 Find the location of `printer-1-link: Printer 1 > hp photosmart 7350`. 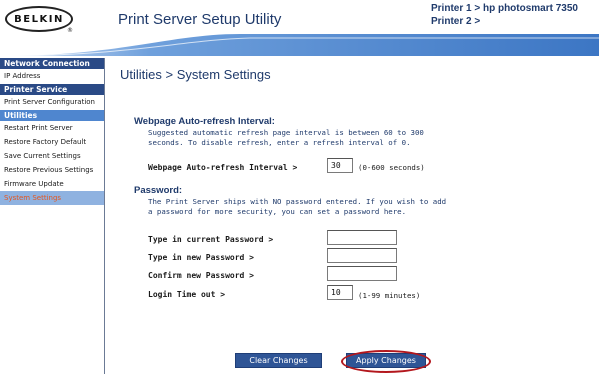

printer-1-link: Printer 1 > hp photosmart 7350 is located at coordinates (504, 8).